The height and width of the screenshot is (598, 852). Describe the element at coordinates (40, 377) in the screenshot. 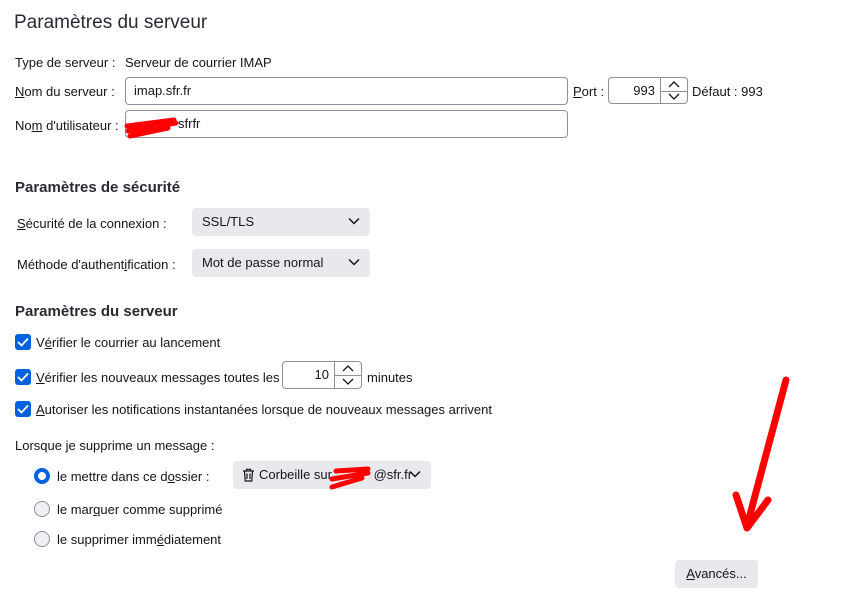

I see `check-new-accesskey: V` at that location.